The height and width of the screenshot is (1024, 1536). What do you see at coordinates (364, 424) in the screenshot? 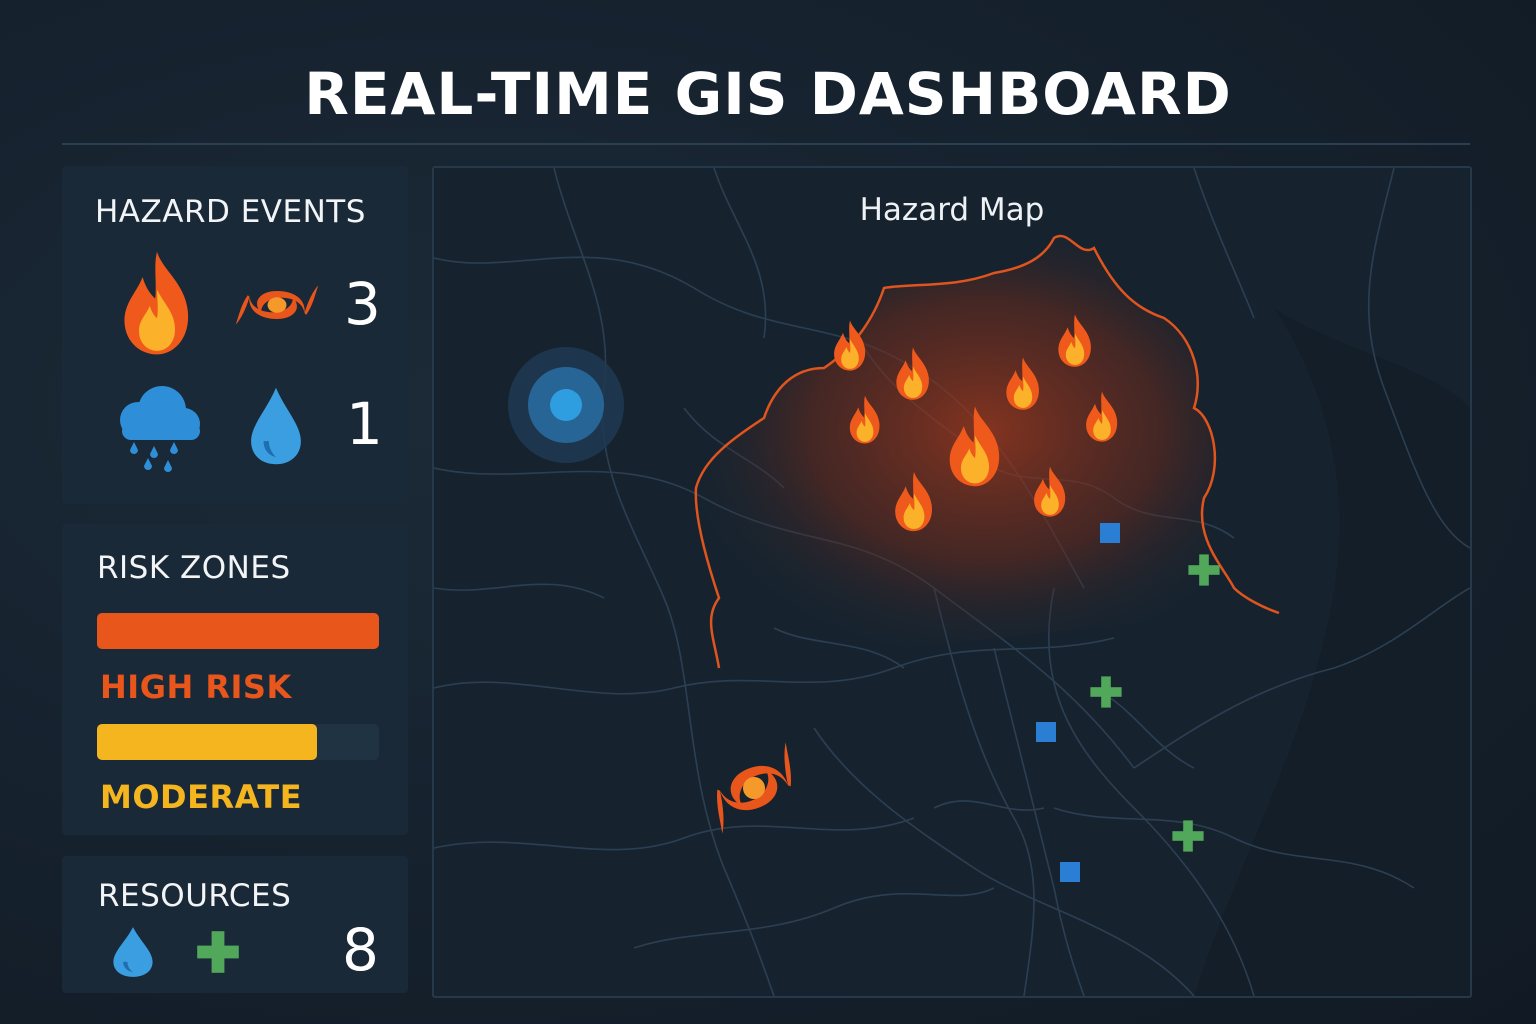
I see `hazard-count-water: 1` at bounding box center [364, 424].